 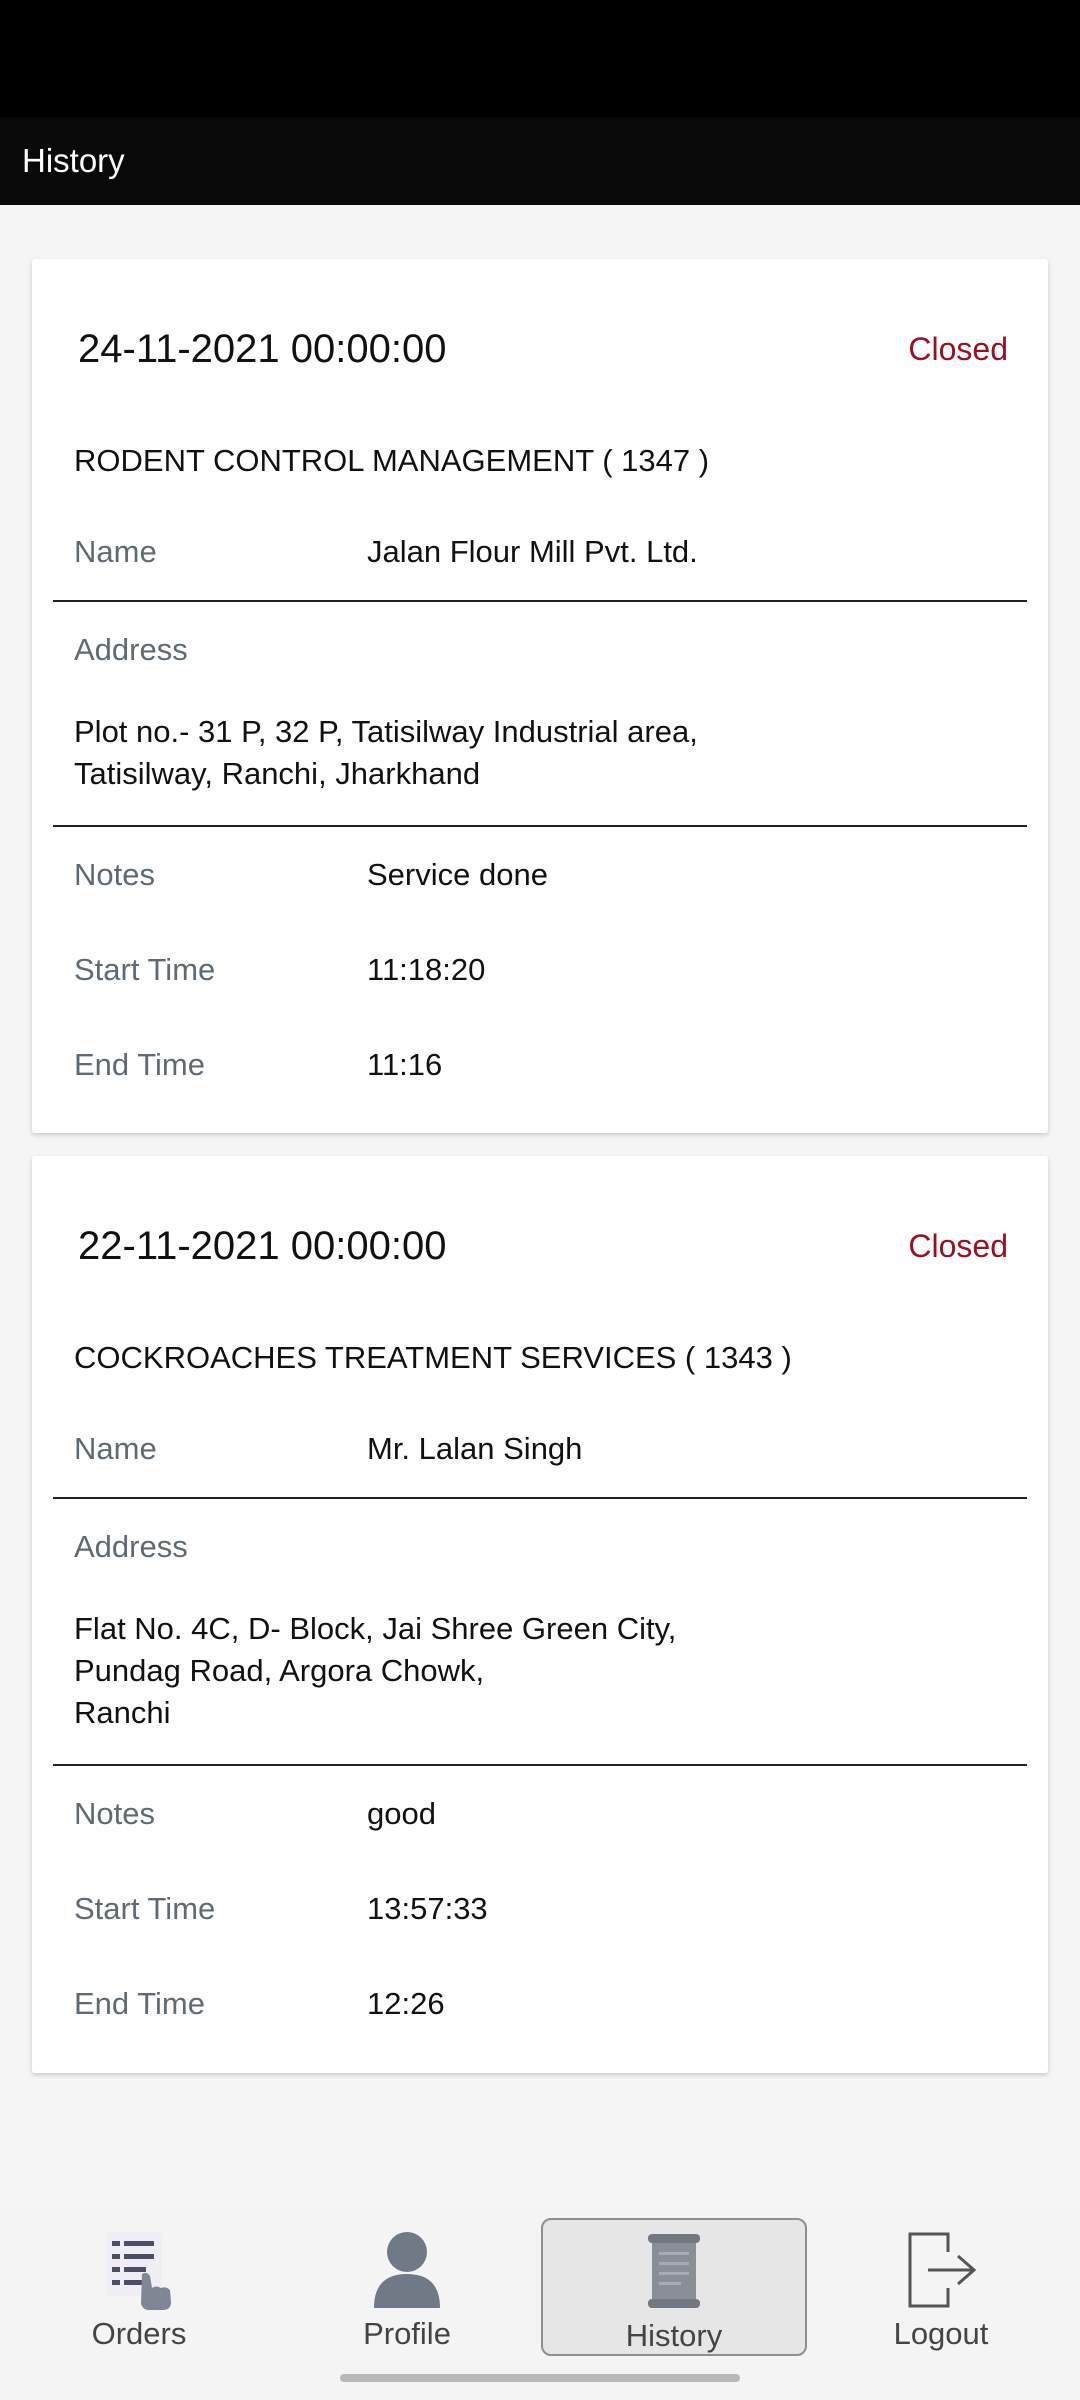 What do you see at coordinates (262, 349) in the screenshot?
I see `order-date: 24-11-2021 00:00:00` at bounding box center [262, 349].